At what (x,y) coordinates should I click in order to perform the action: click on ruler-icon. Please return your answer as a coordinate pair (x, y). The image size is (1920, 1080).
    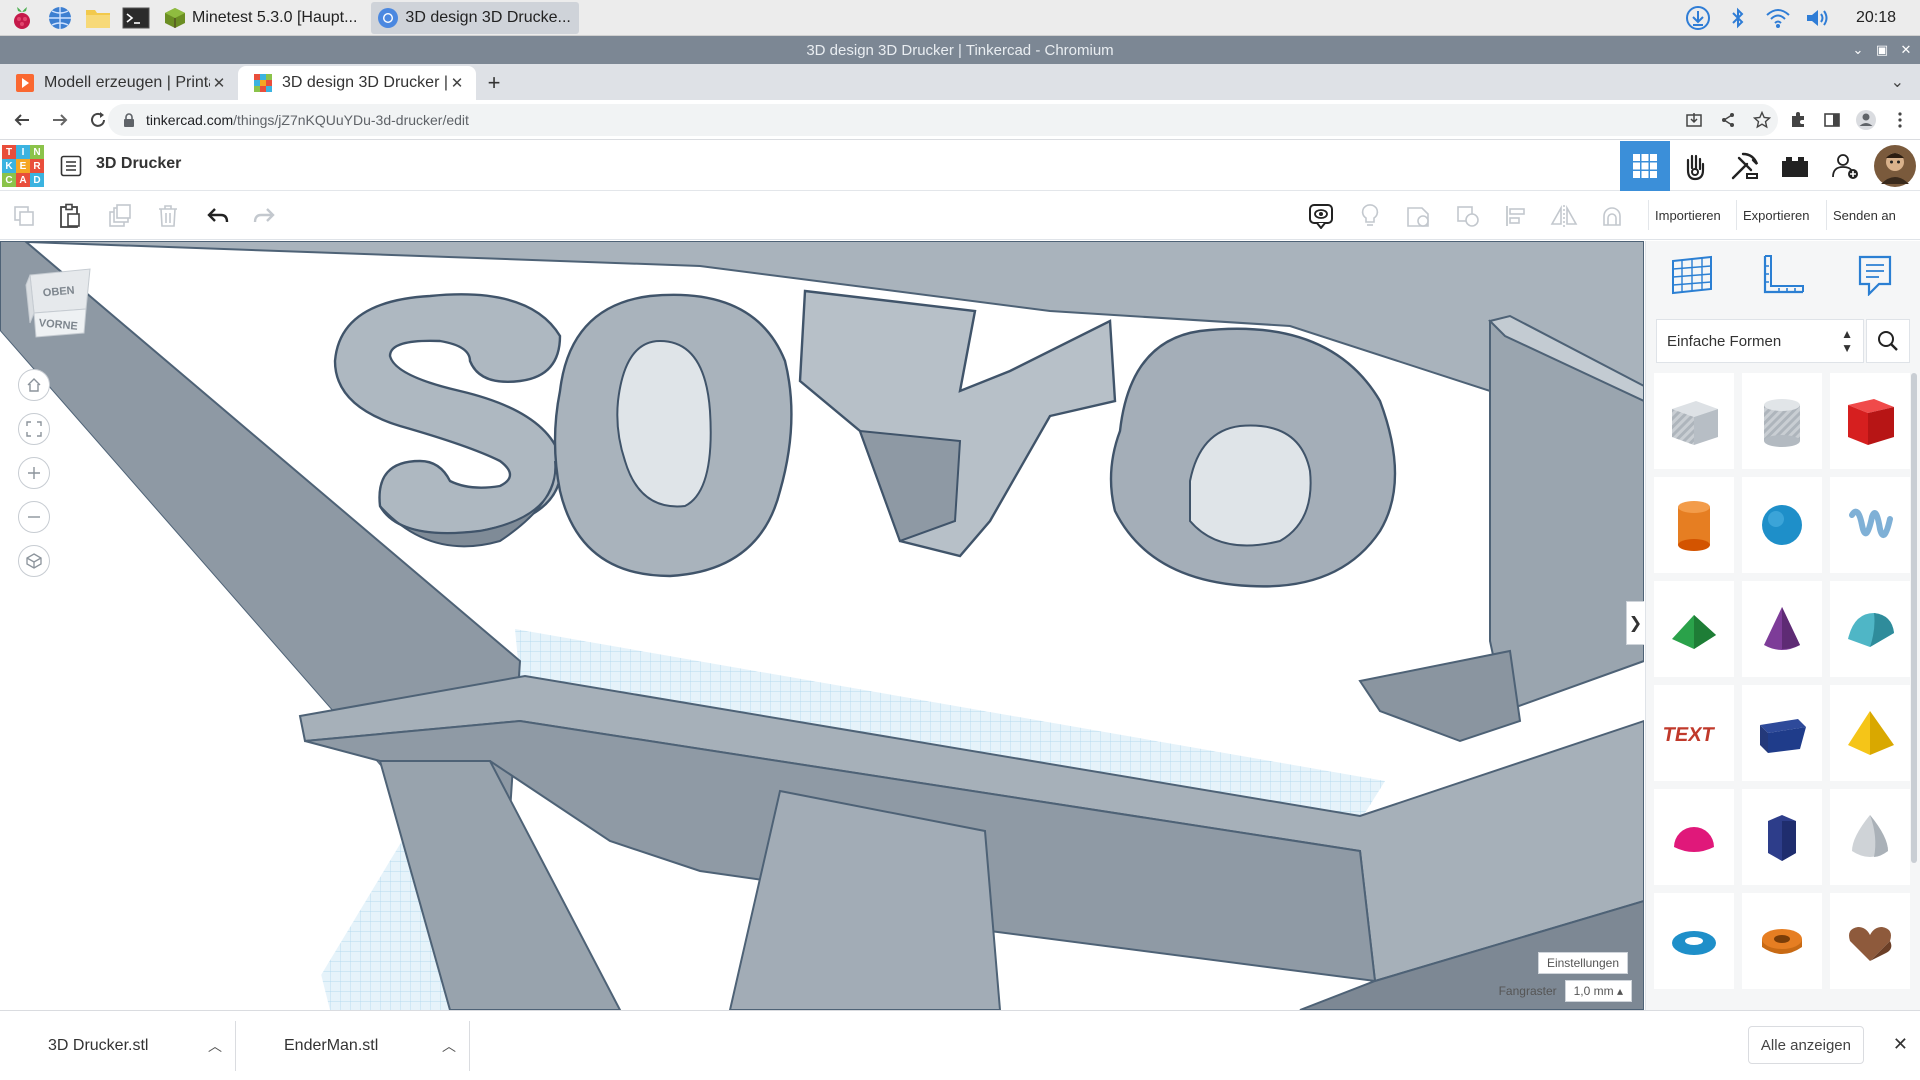
    Looking at the image, I should click on (1783, 275).